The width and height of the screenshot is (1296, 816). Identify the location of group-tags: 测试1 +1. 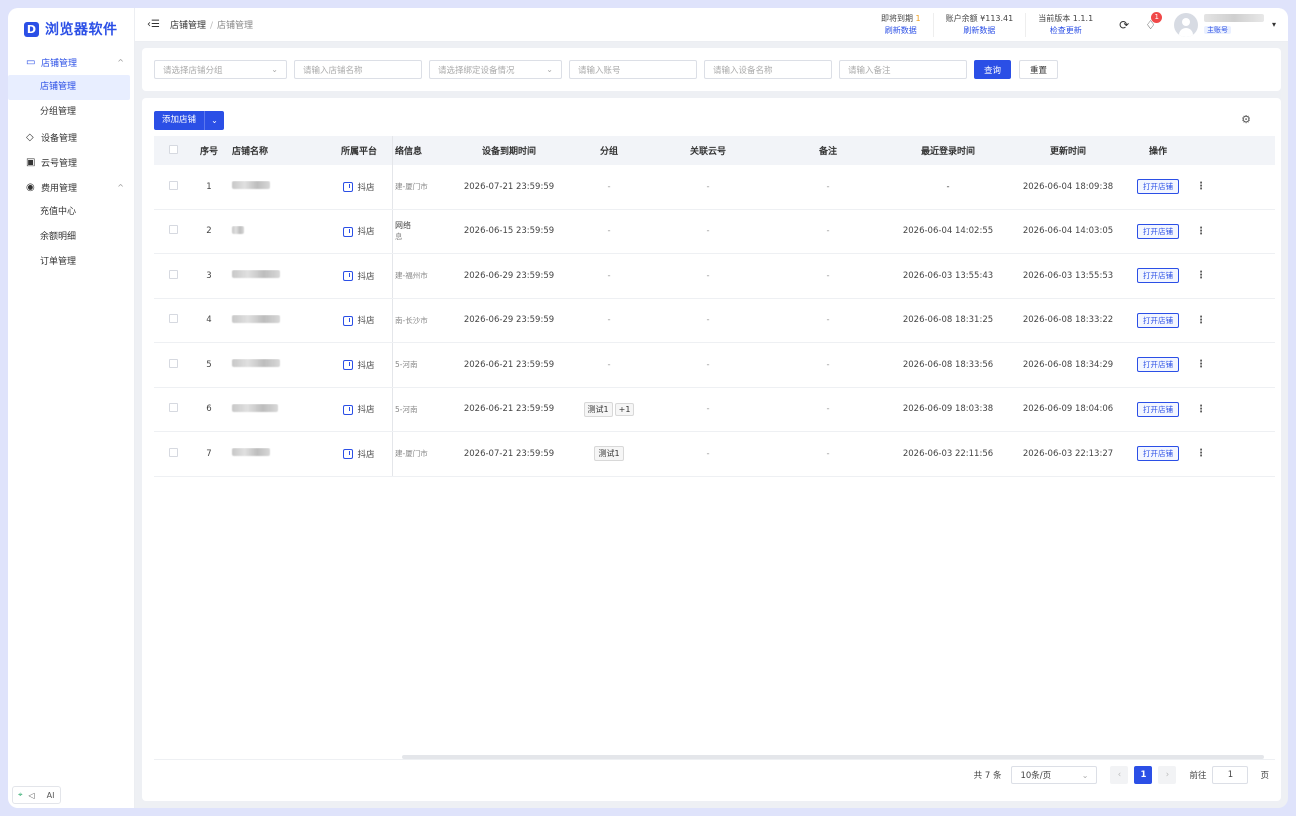
(609, 409).